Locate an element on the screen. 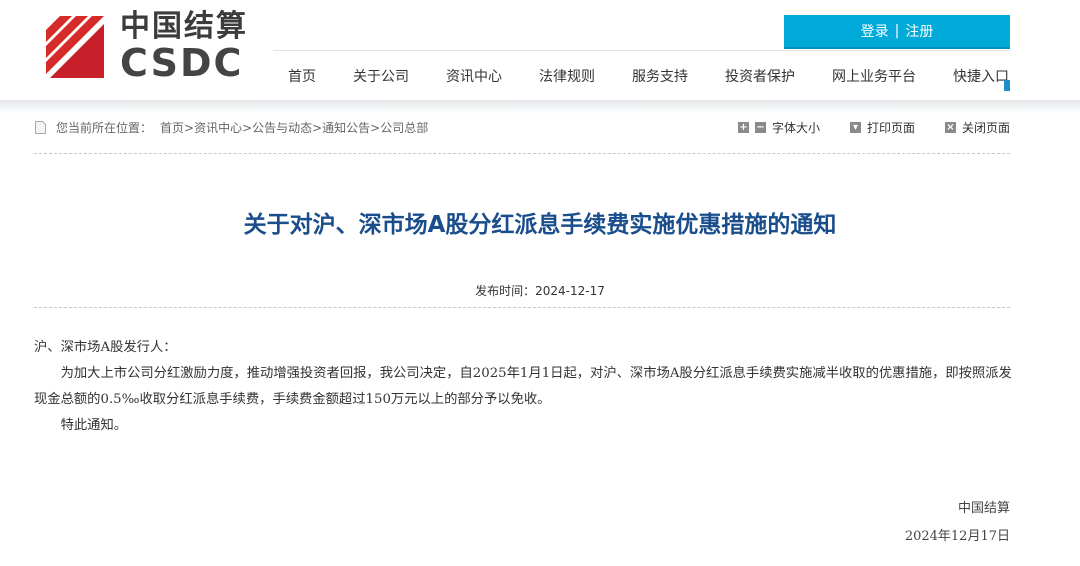 Image resolution: width=1080 pixels, height=566 pixels. sign-date: 2024年12月17日 is located at coordinates (957, 536).